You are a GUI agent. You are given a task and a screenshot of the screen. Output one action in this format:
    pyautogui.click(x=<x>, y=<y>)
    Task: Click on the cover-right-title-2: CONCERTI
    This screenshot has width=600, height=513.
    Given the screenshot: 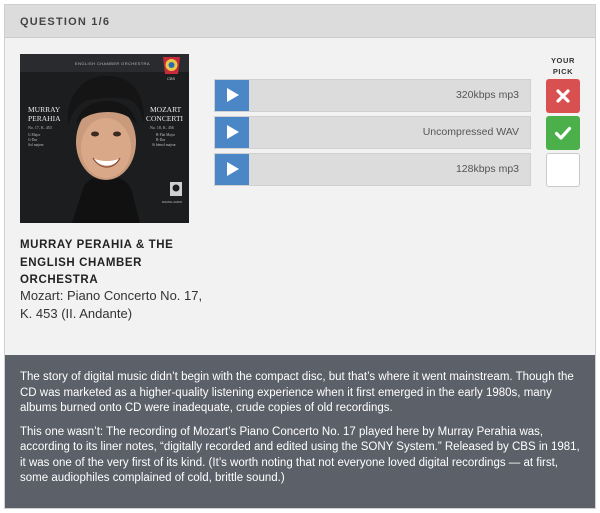 What is the action you would take?
    pyautogui.click(x=165, y=118)
    